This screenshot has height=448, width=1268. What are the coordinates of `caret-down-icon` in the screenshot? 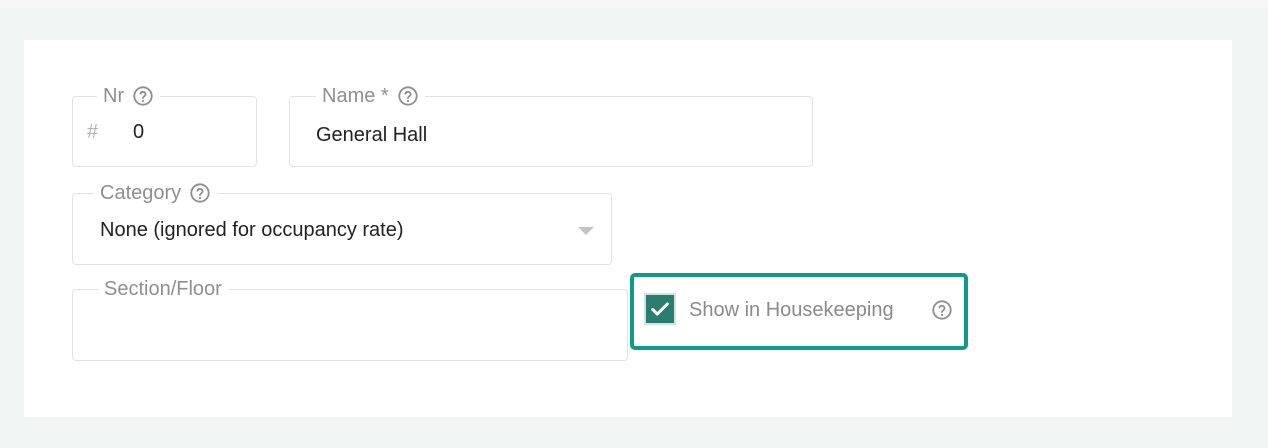 It's located at (586, 231).